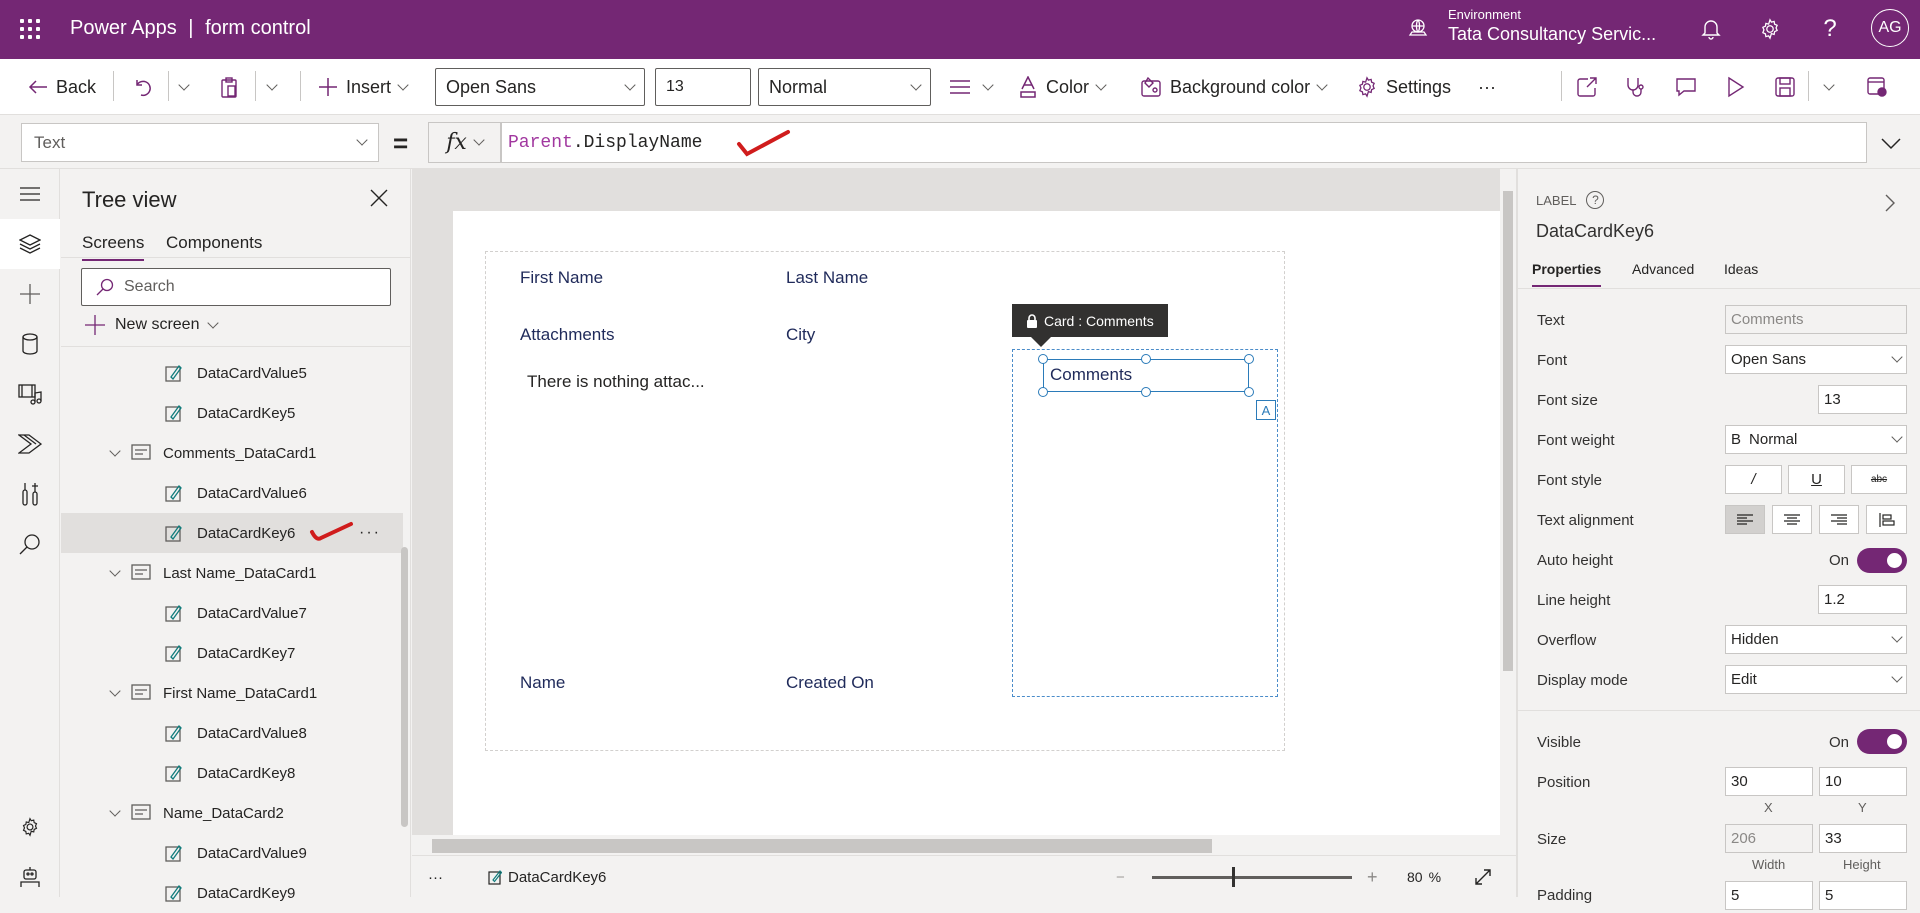 Image resolution: width=1920 pixels, height=913 pixels. I want to click on rail-media, so click(30, 394).